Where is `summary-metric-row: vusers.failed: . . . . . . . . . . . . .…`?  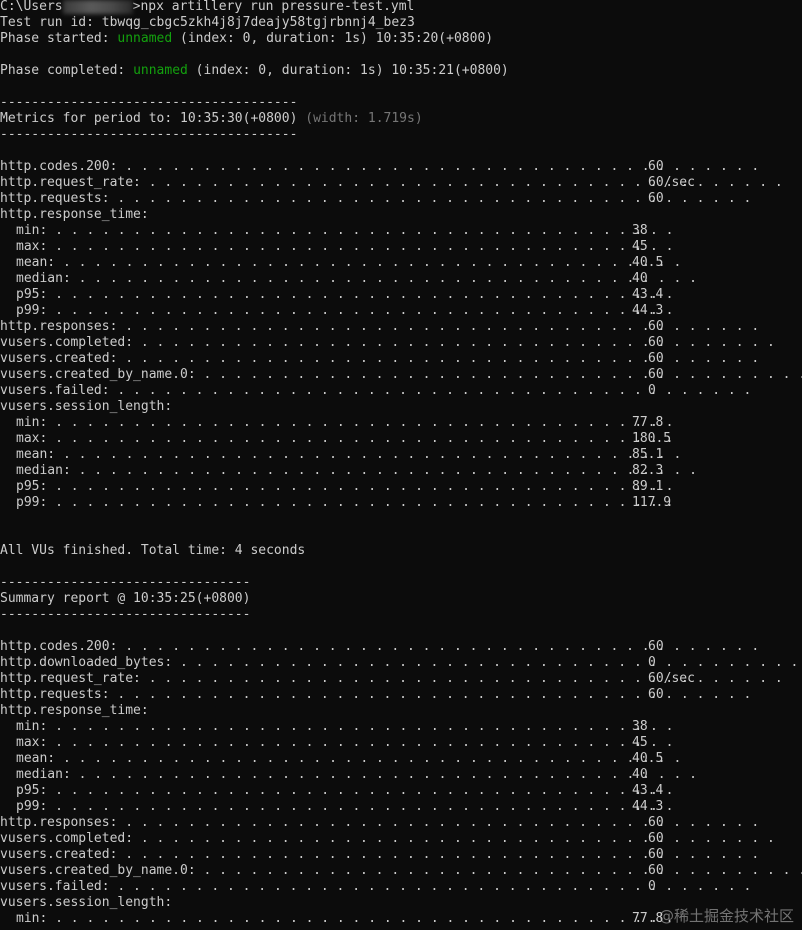
summary-metric-row: vusers.failed: . . . . . . . . . . . . .… is located at coordinates (401, 887).